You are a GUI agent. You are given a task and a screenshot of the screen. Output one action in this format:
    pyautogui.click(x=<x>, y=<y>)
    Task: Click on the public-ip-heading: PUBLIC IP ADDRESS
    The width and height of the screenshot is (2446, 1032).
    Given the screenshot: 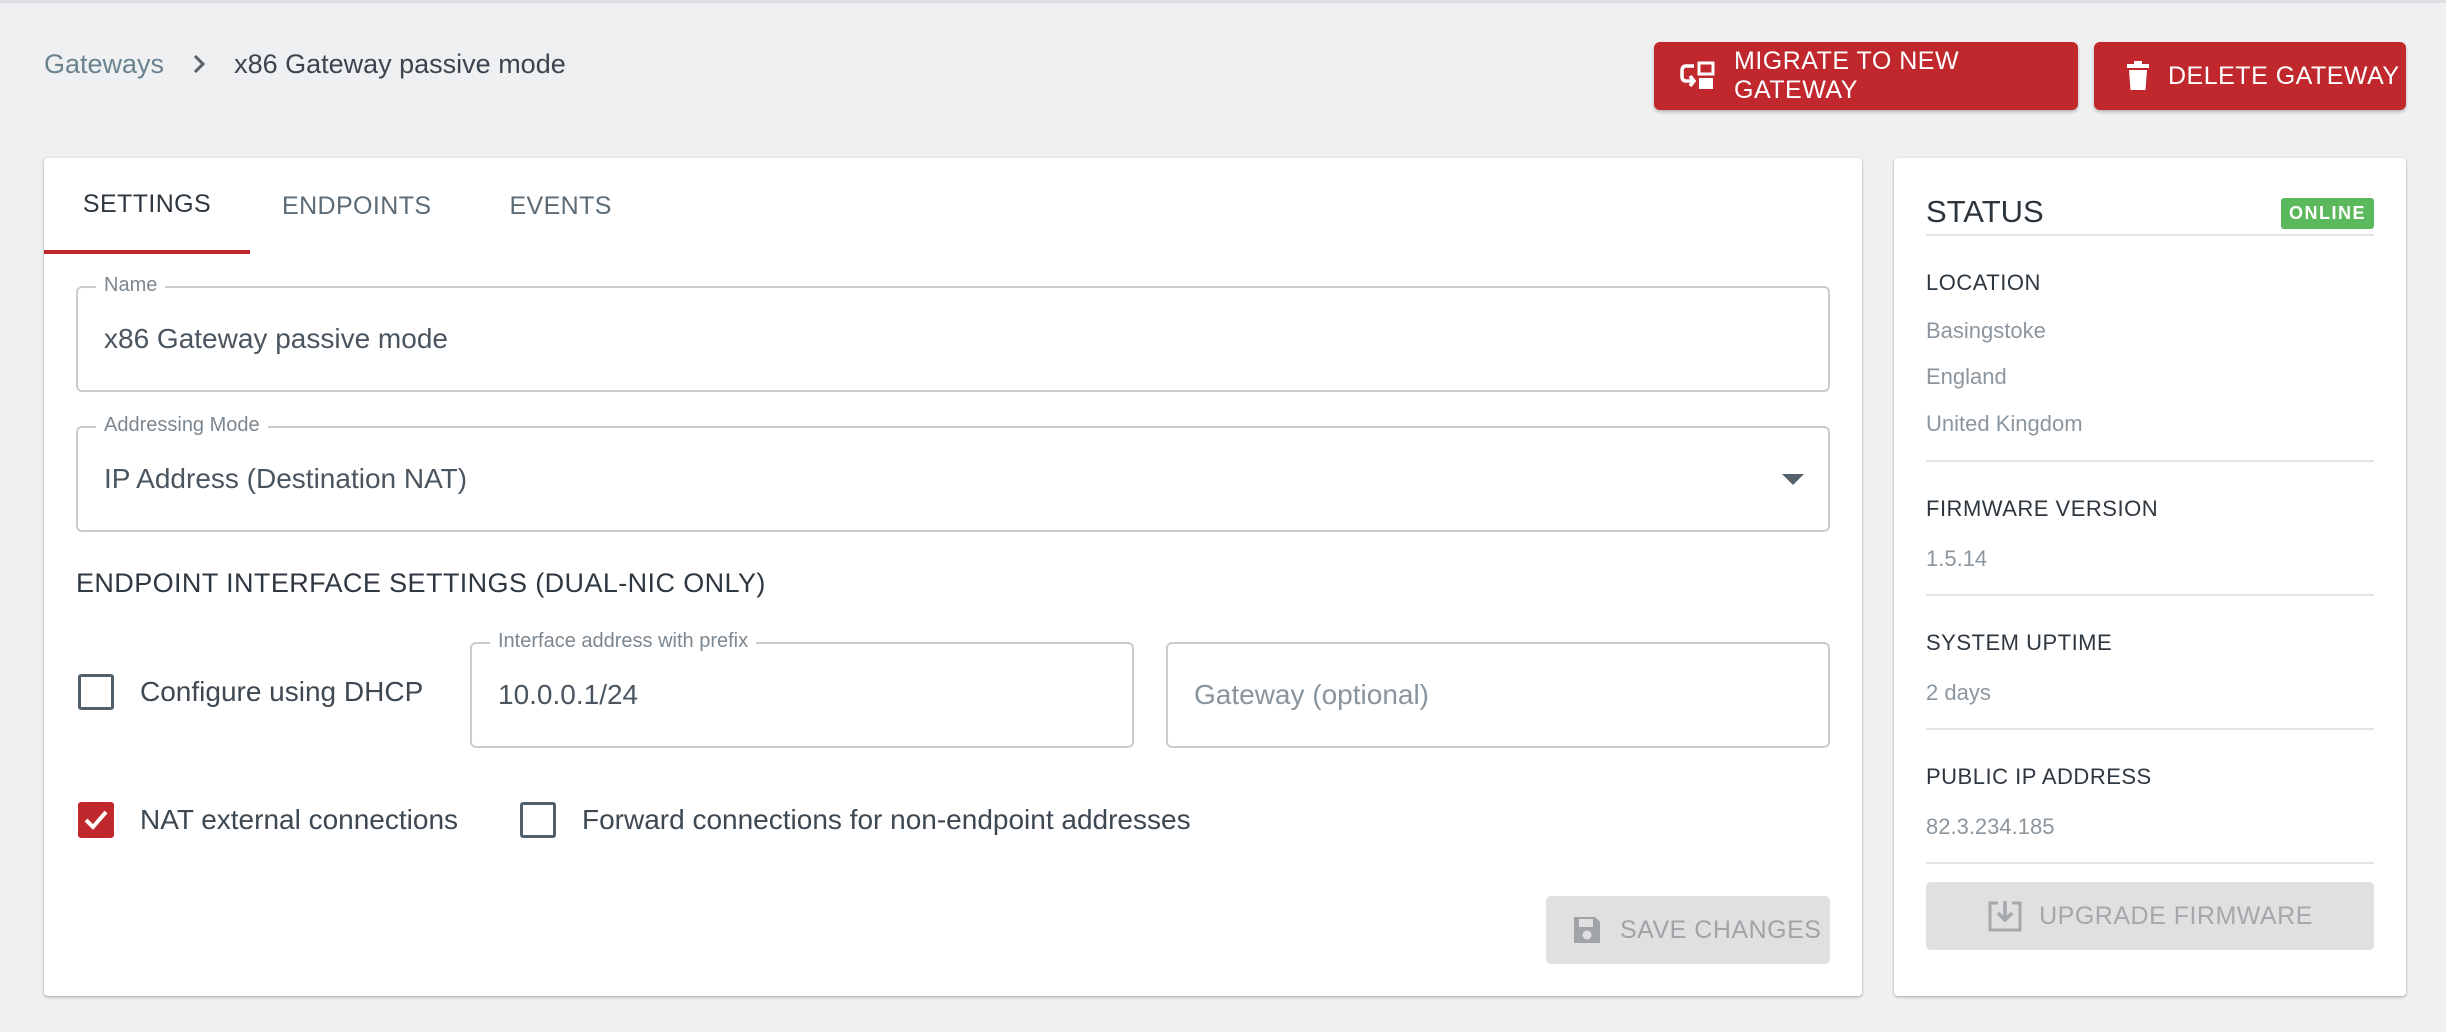 What is the action you would take?
    pyautogui.click(x=2039, y=776)
    